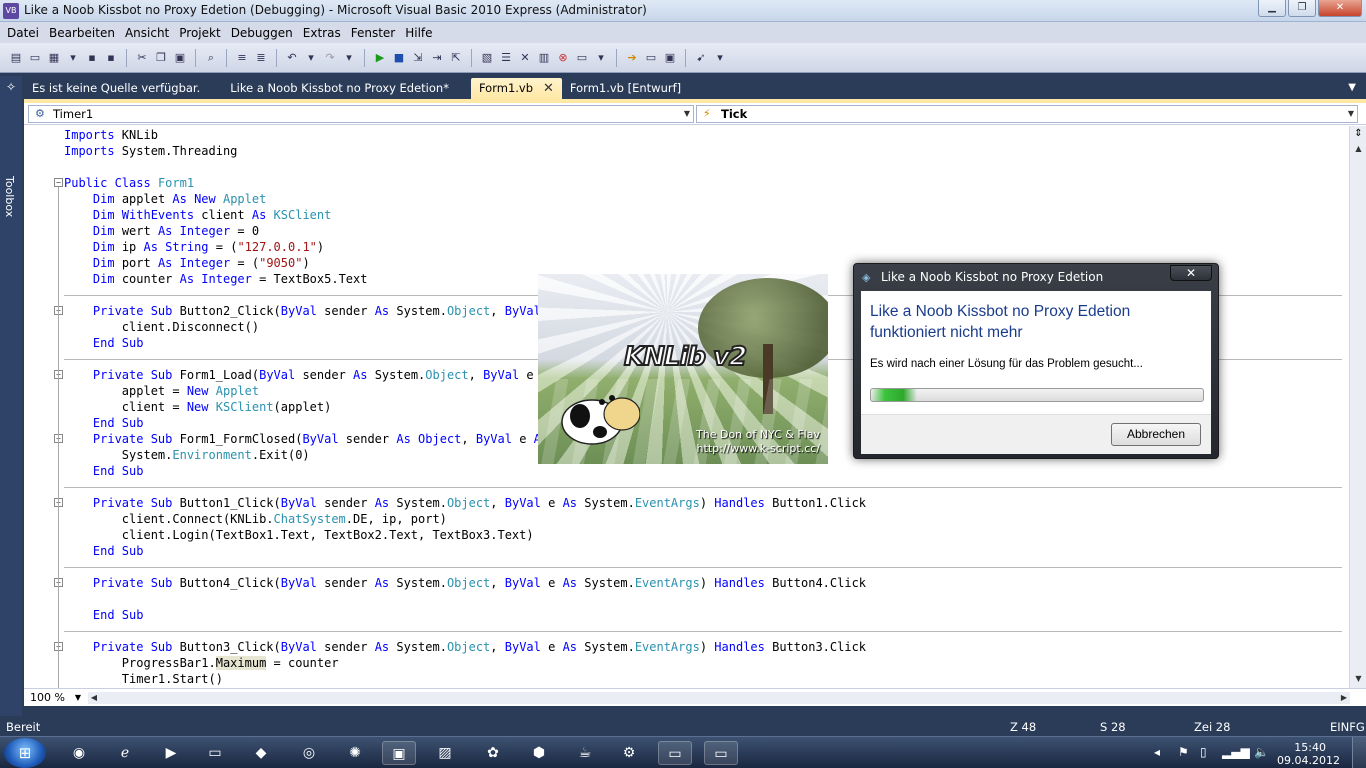 This screenshot has height=768, width=1366. What do you see at coordinates (1310, 747) in the screenshot?
I see `clock-time: 15:40` at bounding box center [1310, 747].